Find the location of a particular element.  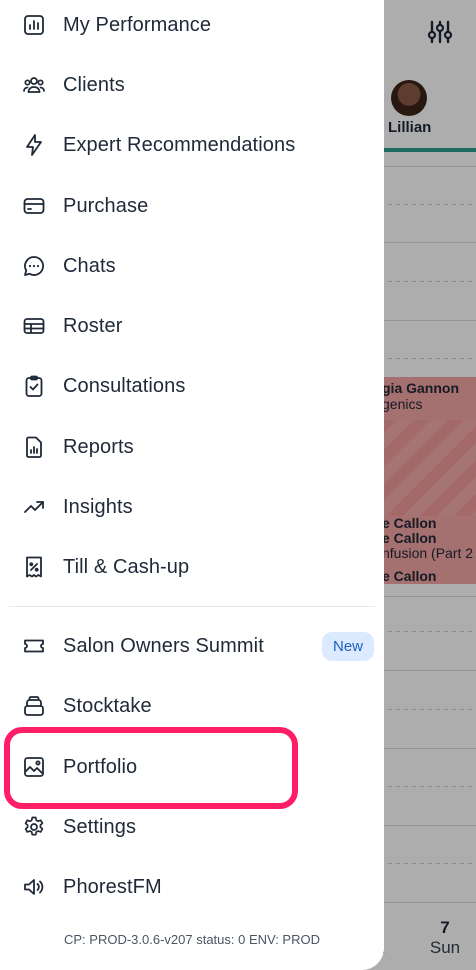

roster-icon is located at coordinates (34, 326).